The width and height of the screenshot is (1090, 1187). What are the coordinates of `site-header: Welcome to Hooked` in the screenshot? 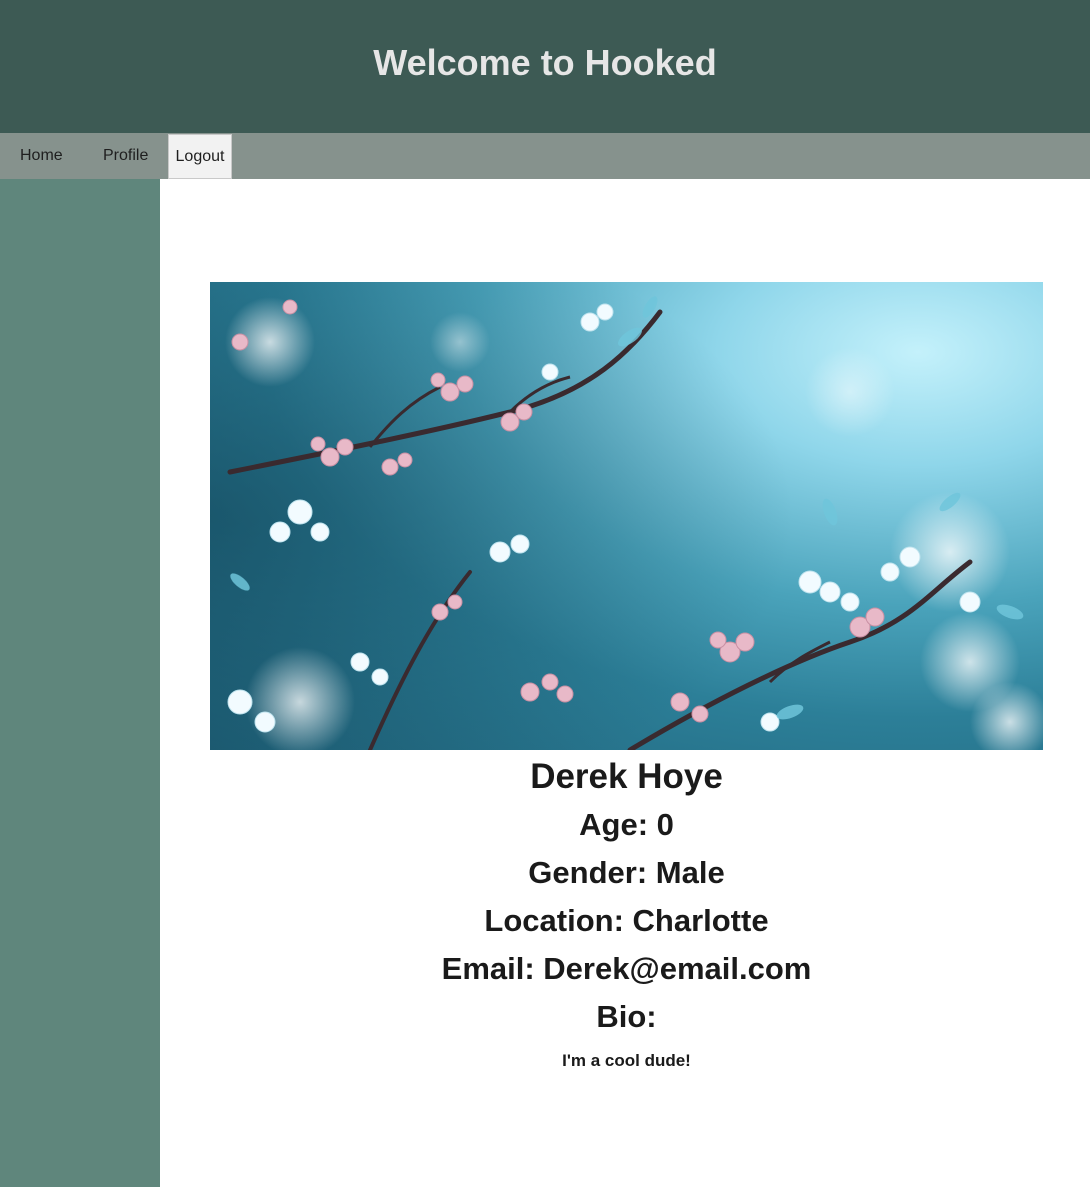 It's located at (545, 66).